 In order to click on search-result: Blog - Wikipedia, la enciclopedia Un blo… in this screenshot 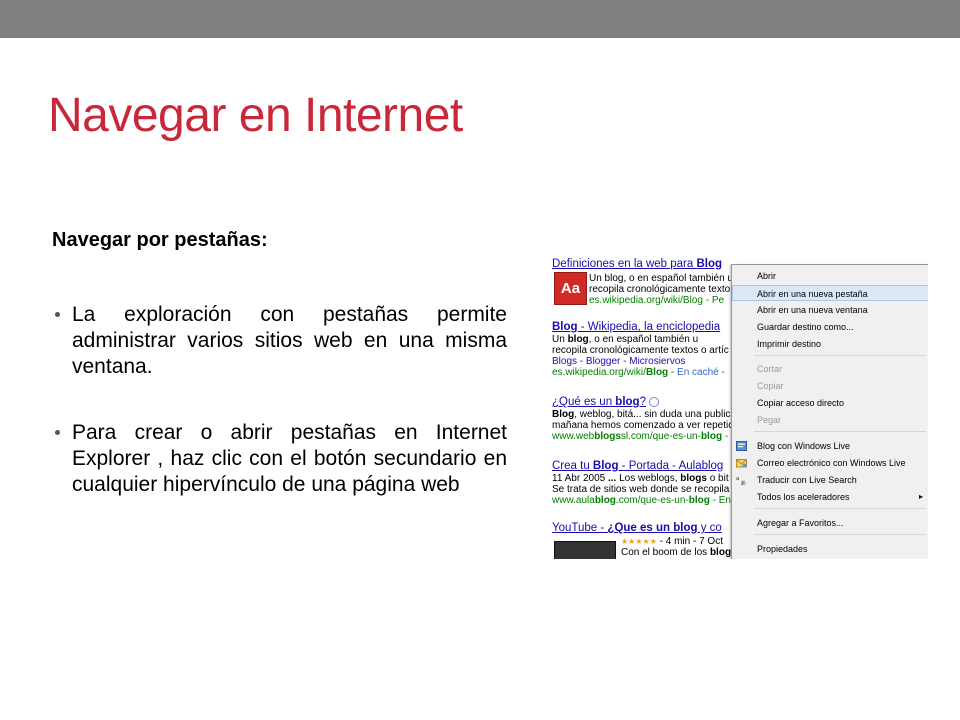, I will do `click(640, 349)`.